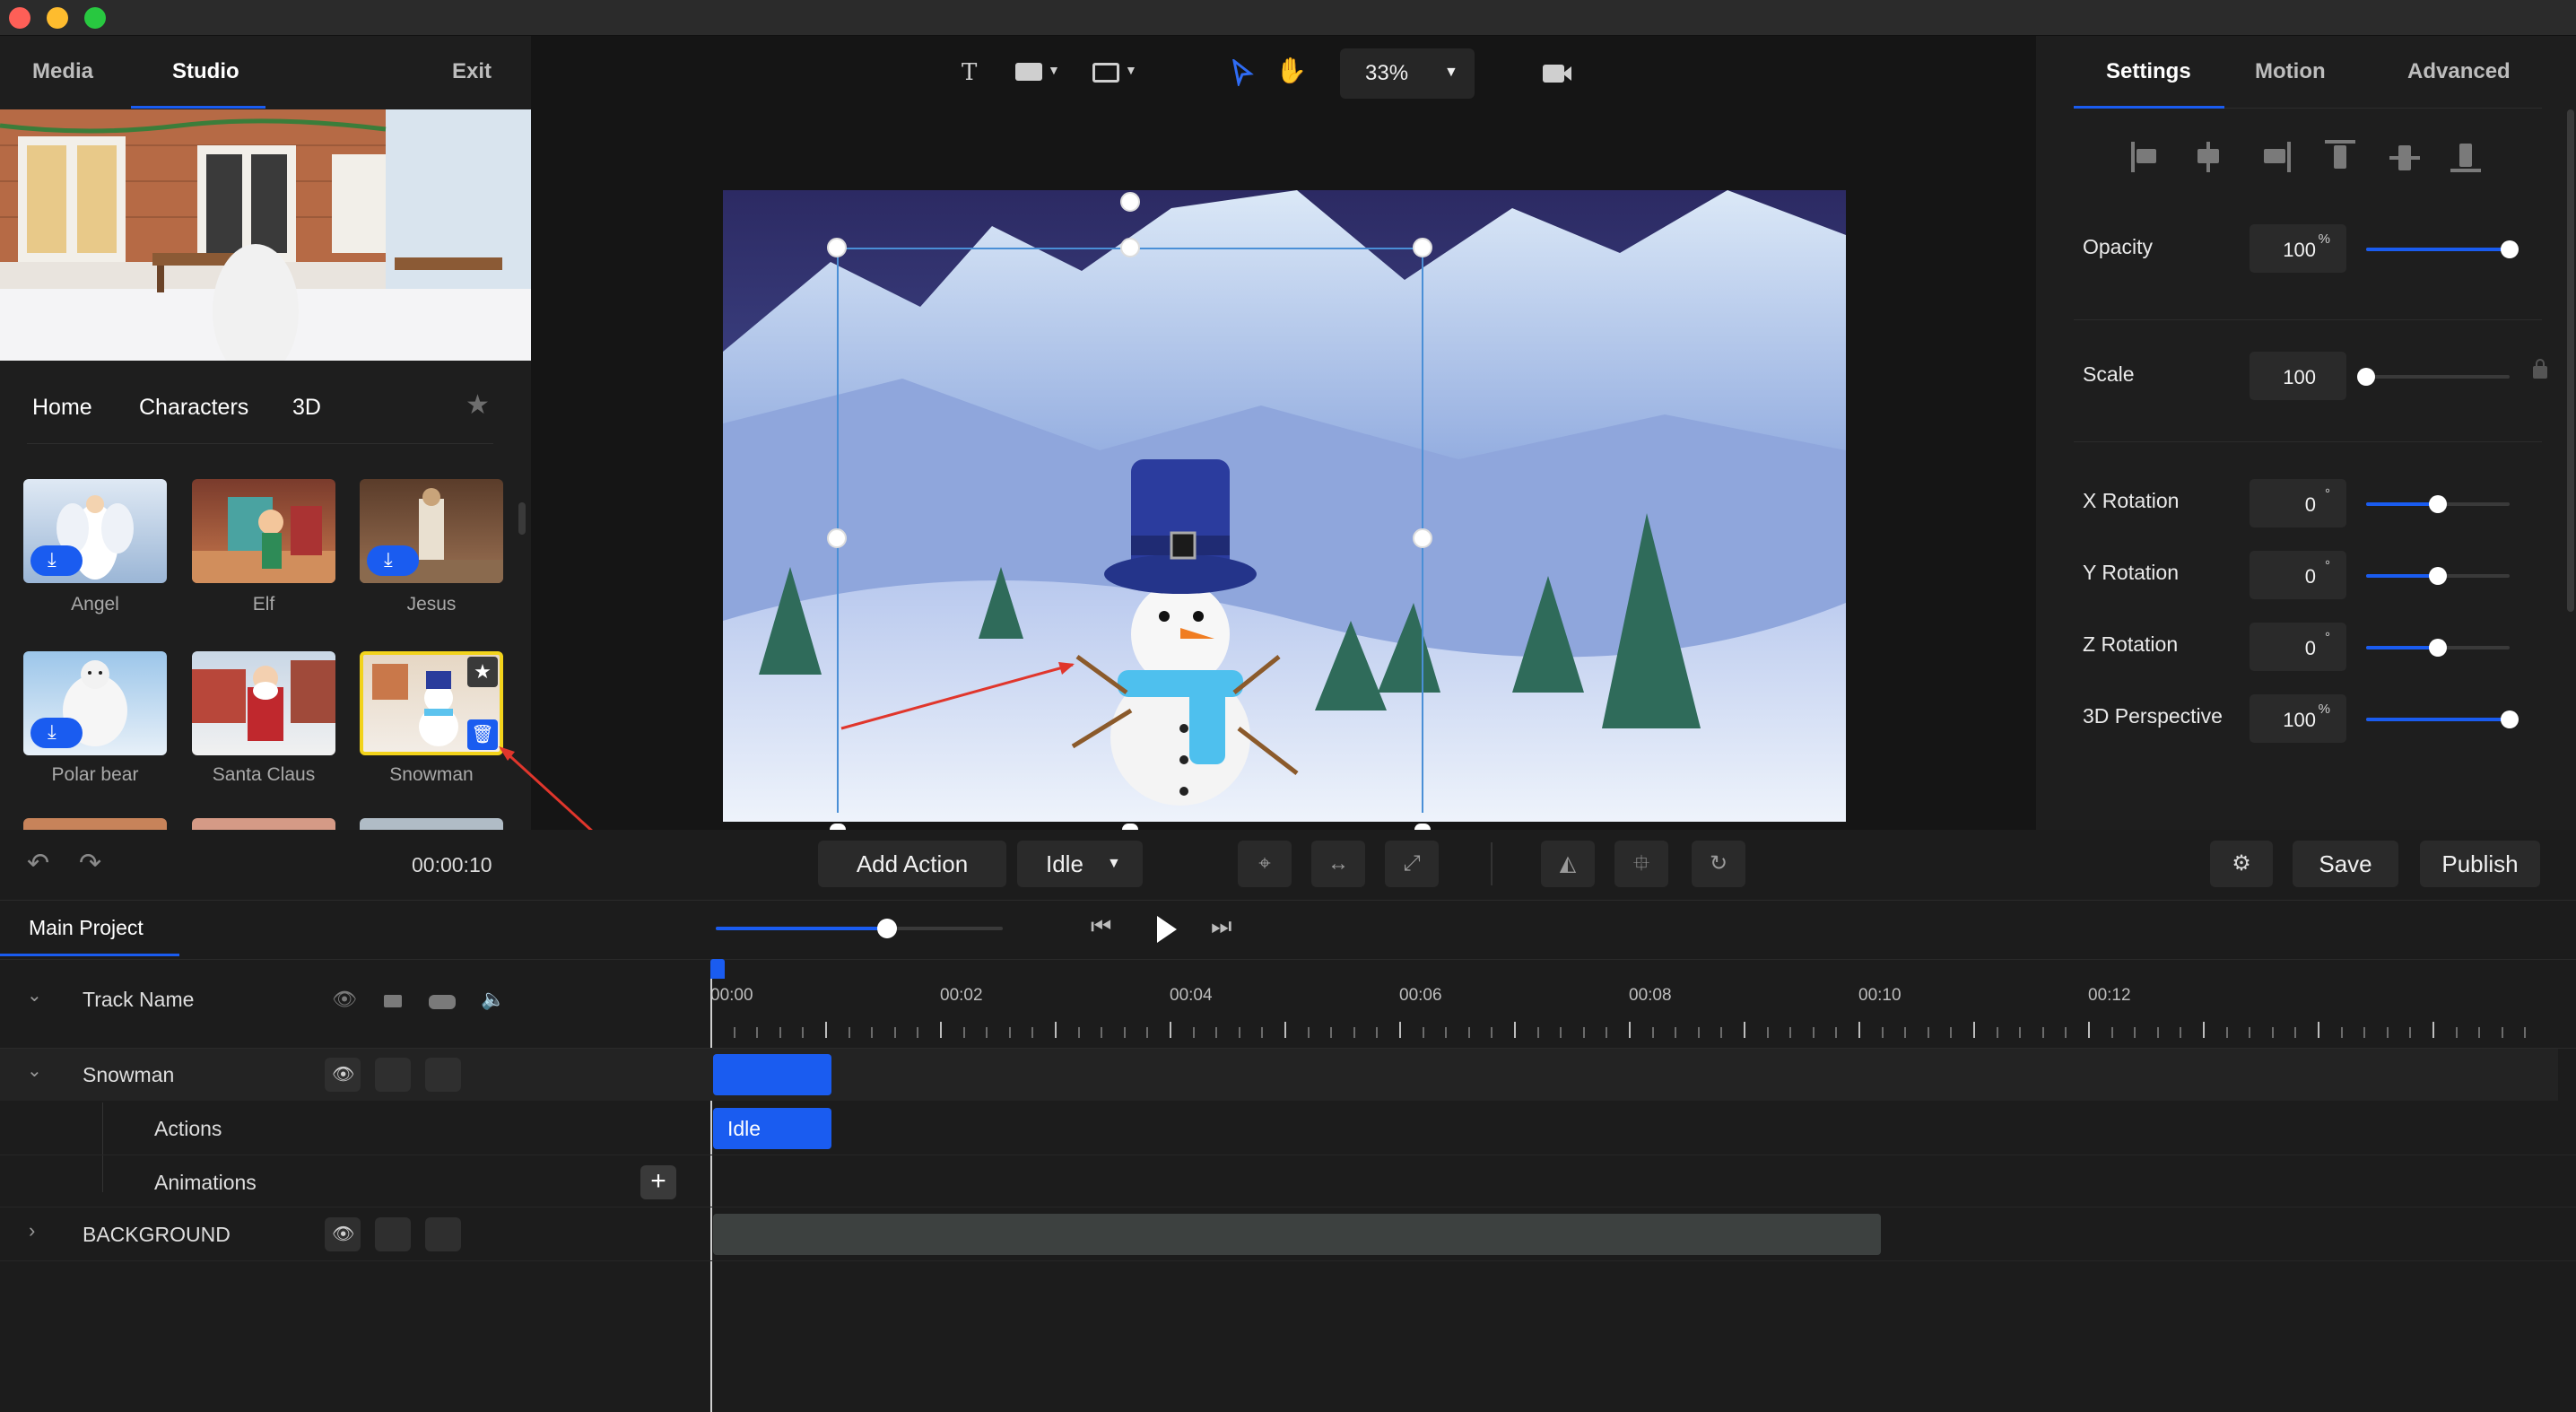 The image size is (2576, 1412). What do you see at coordinates (1568, 864) in the screenshot?
I see `flip-horizontal-icon: ◭` at bounding box center [1568, 864].